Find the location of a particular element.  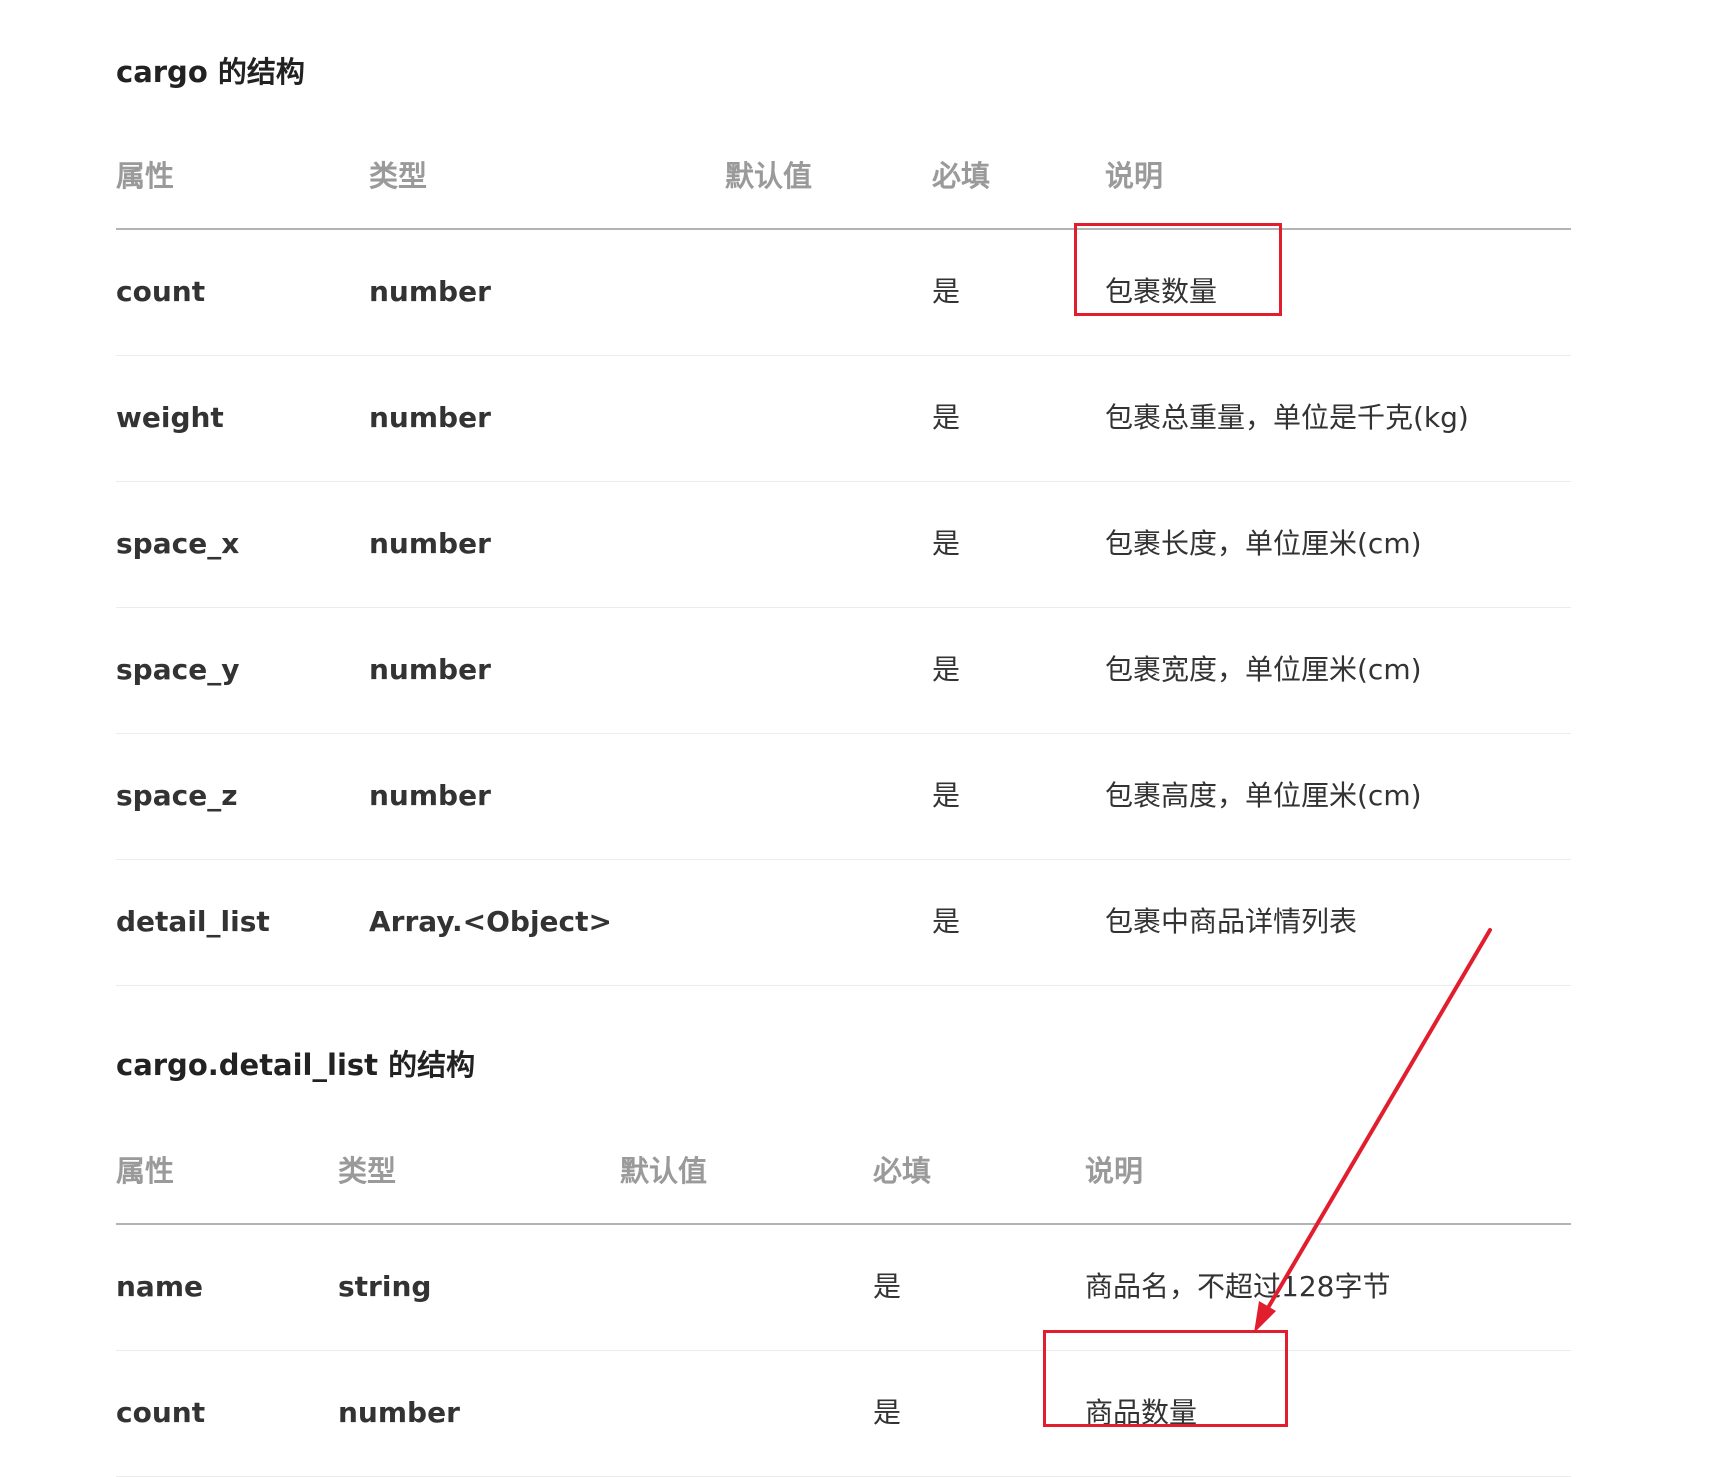

cell-attr: space_x is located at coordinates (178, 543).